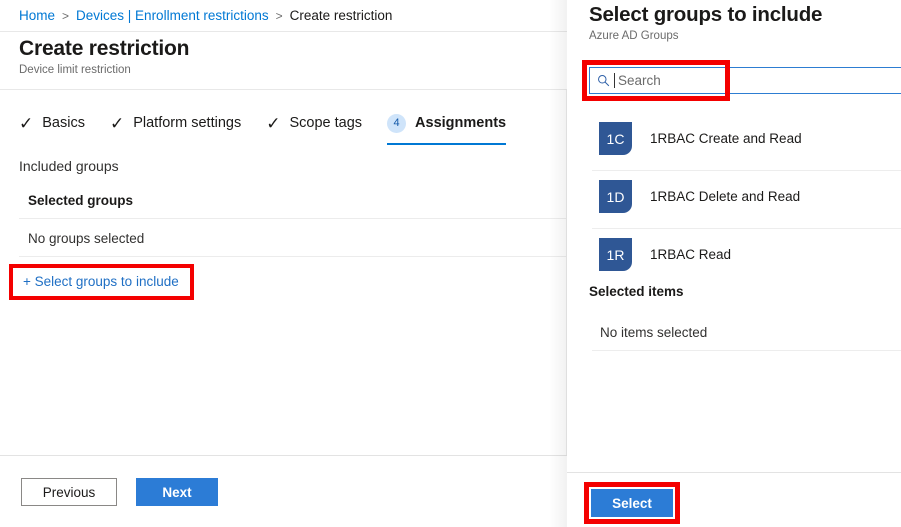  I want to click on avatar: 1R, so click(615, 254).